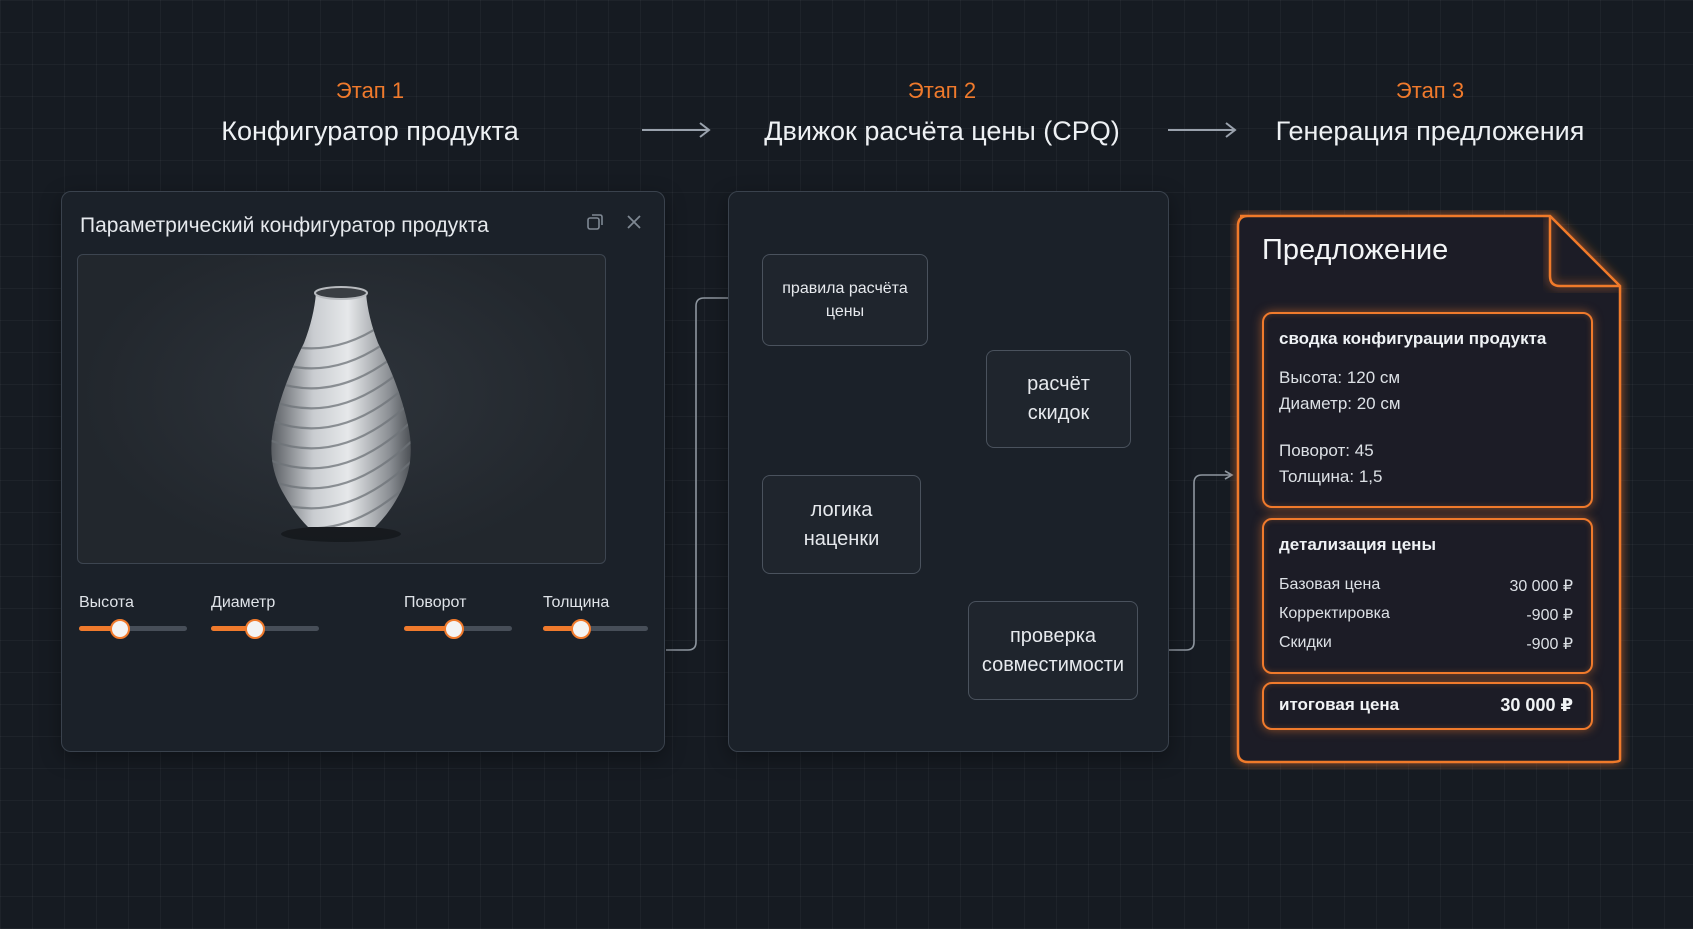 Image resolution: width=1693 pixels, height=929 pixels. I want to click on total-price-box: итоговая цена 30 000 ₽, so click(1427, 706).